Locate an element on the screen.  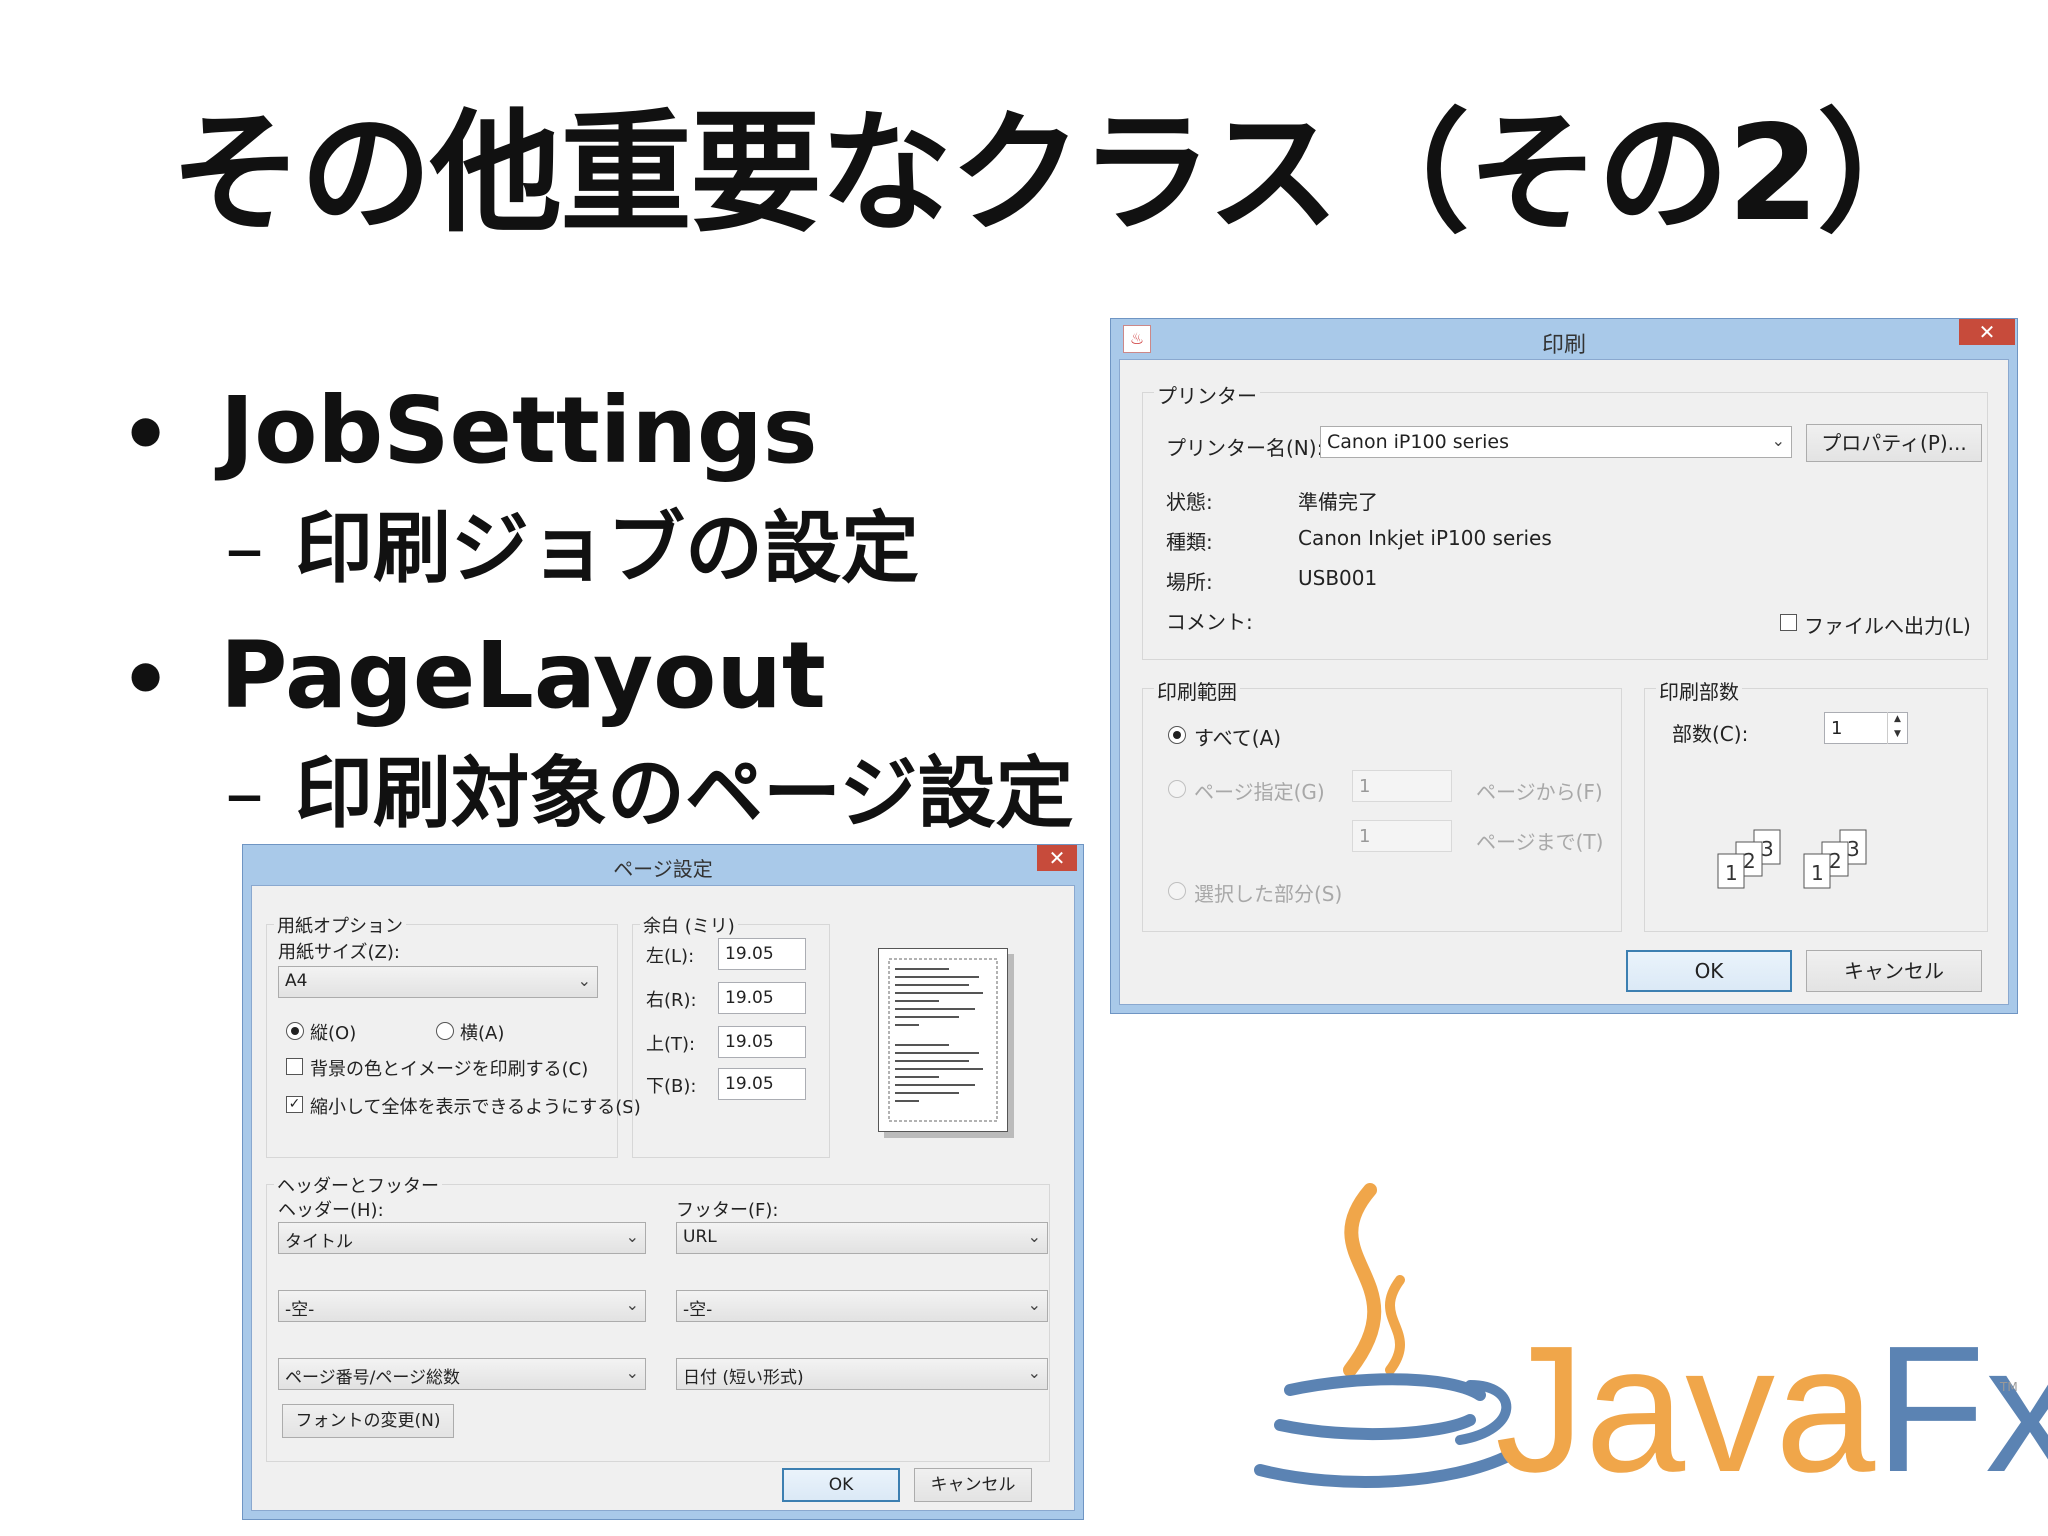
bullet-jobsettings: • JobSettings is located at coordinates (469, 431).